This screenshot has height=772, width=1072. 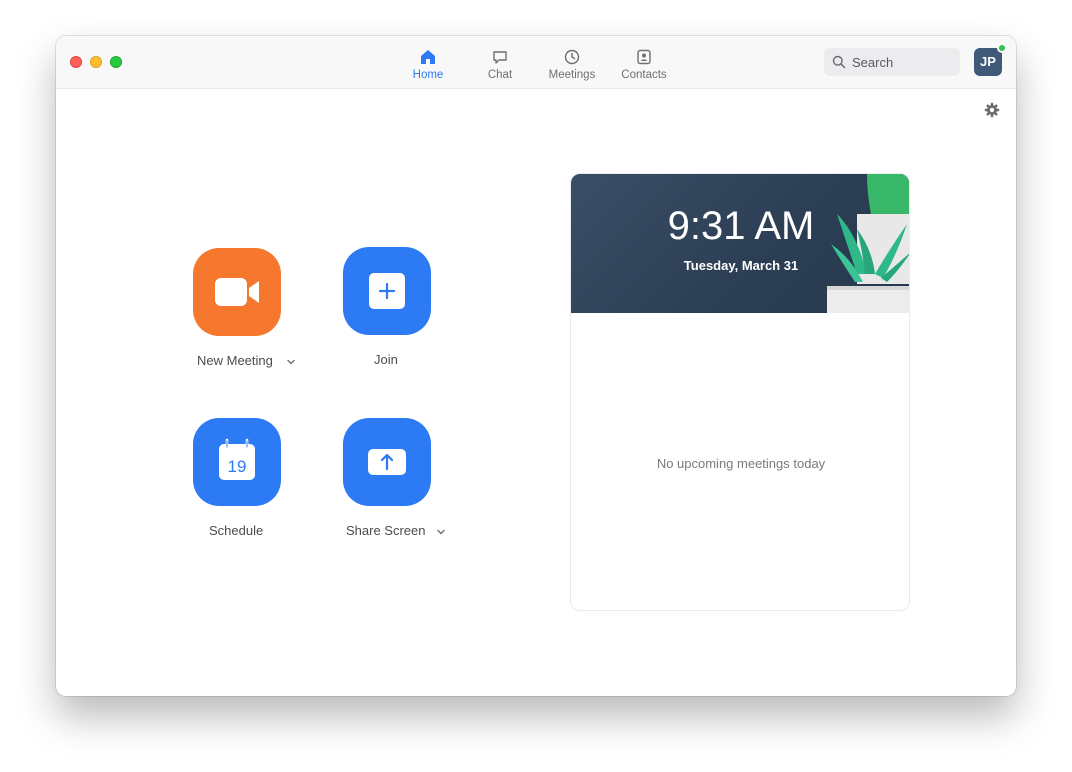 I want to click on avatar: JP, so click(x=988, y=62).